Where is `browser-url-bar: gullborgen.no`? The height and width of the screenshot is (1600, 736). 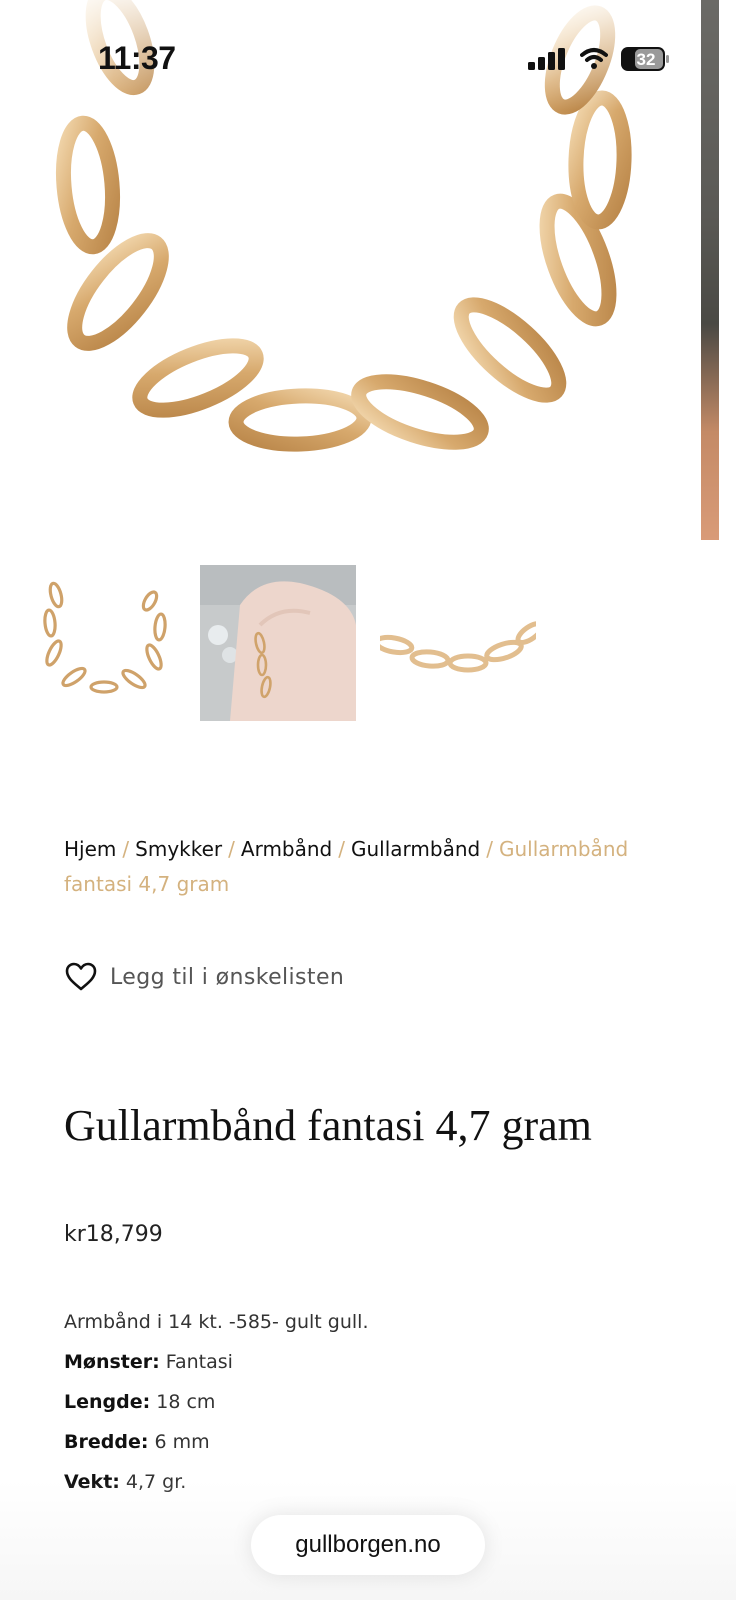
browser-url-bar: gullborgen.no is located at coordinates (368, 1545).